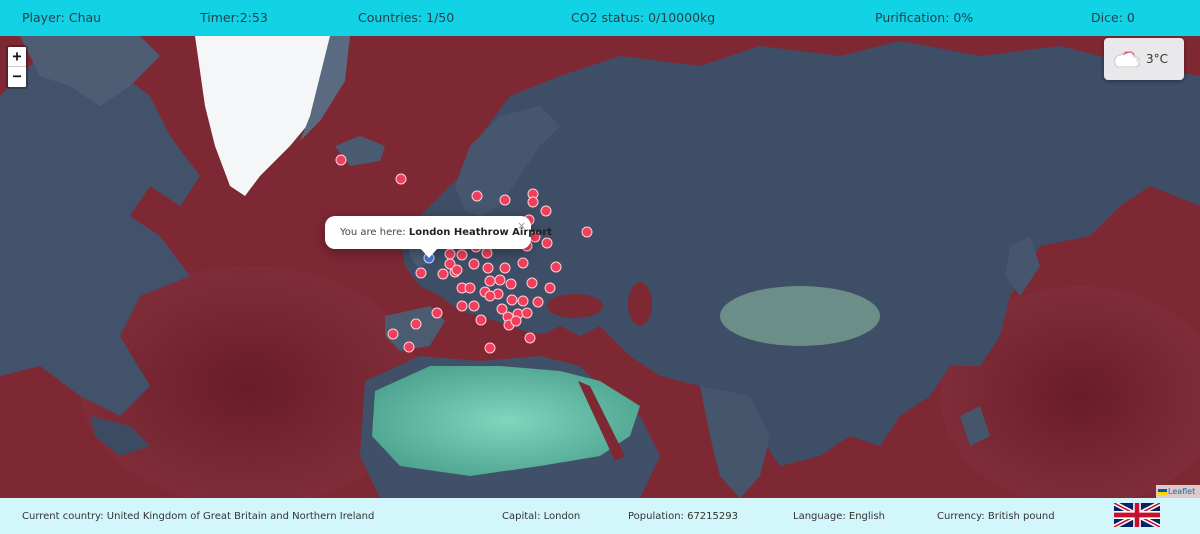 This screenshot has width=1200, height=534. What do you see at coordinates (374, 232) in the screenshot?
I see `popup-prefix: You are here:` at bounding box center [374, 232].